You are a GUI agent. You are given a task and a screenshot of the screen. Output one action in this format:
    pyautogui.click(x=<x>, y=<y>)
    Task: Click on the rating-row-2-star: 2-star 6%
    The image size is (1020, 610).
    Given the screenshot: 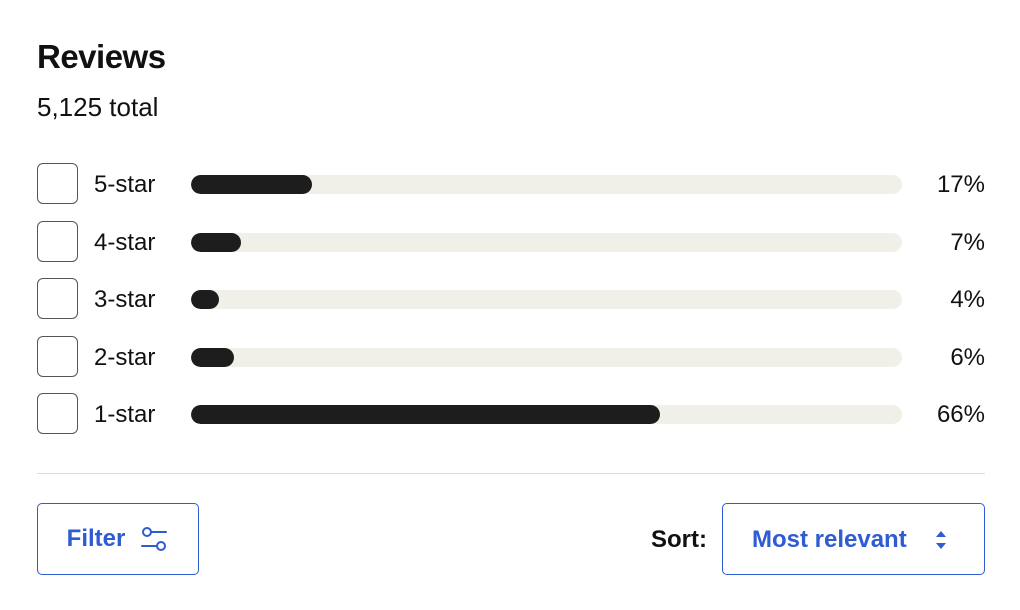 What is the action you would take?
    pyautogui.click(x=511, y=357)
    